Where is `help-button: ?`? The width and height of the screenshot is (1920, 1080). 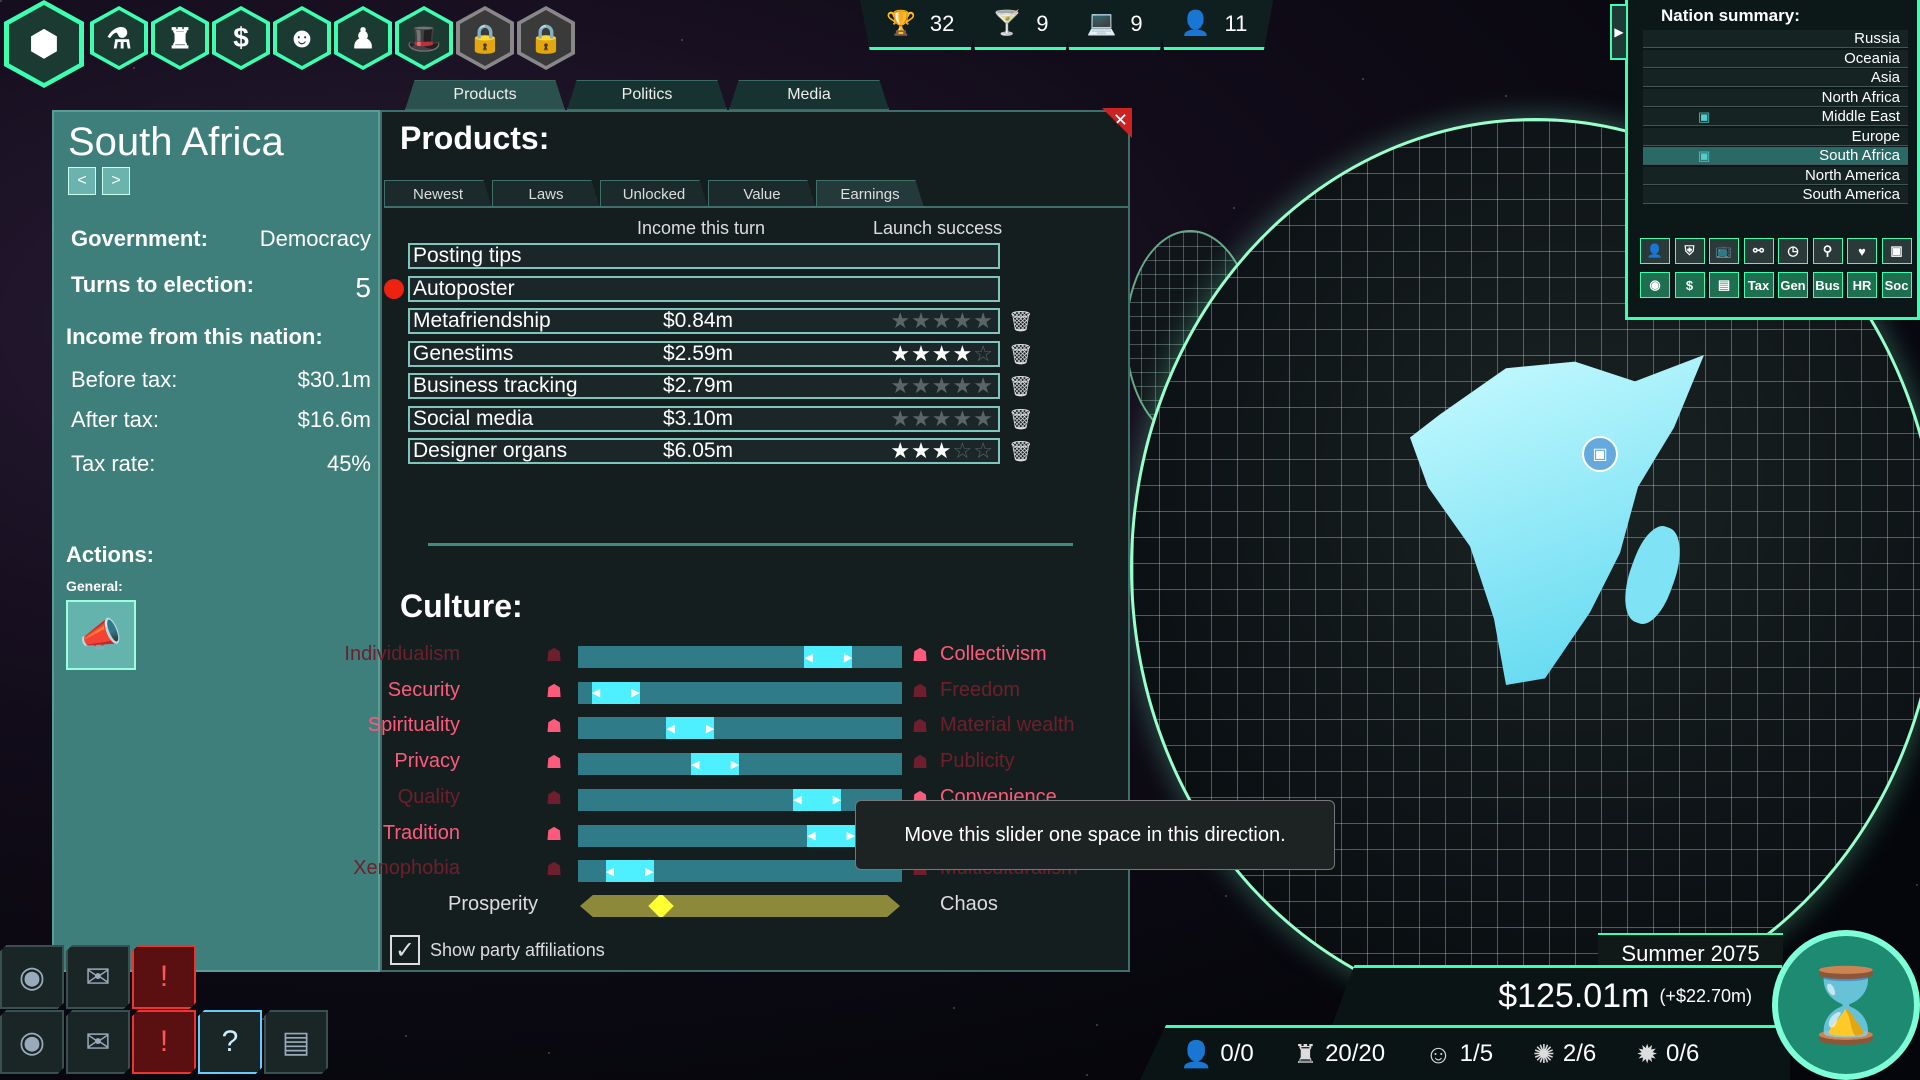
help-button: ? is located at coordinates (230, 1042).